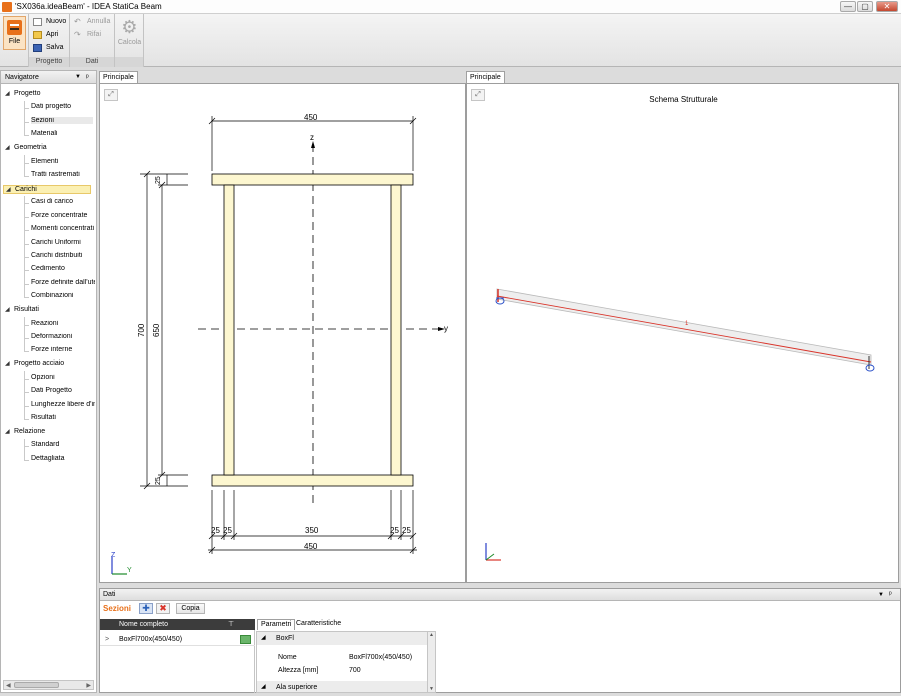 The width and height of the screenshot is (901, 696). What do you see at coordinates (22, 309) in the screenshot?
I see `nav-category-3: ◢ Risultati` at bounding box center [22, 309].